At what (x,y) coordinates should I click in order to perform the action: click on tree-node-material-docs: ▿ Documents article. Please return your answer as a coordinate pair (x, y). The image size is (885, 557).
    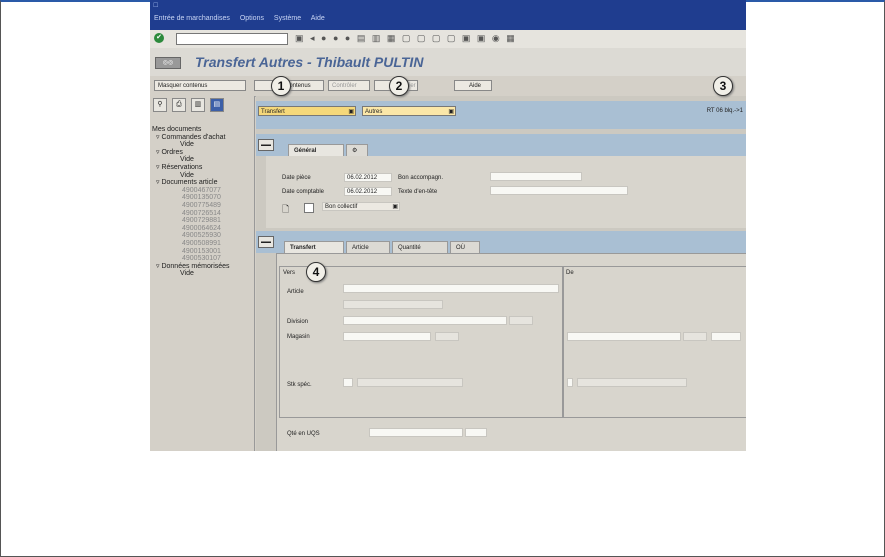
    Looking at the image, I should click on (191, 183).